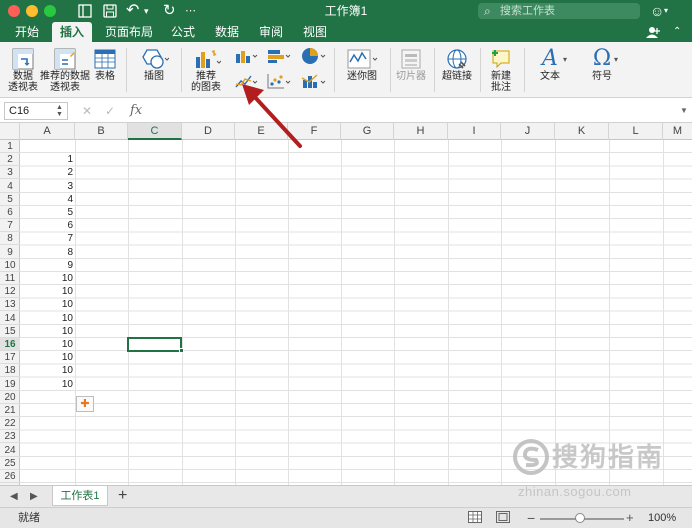 The image size is (692, 528). I want to click on sidebar-icon, so click(85, 11).